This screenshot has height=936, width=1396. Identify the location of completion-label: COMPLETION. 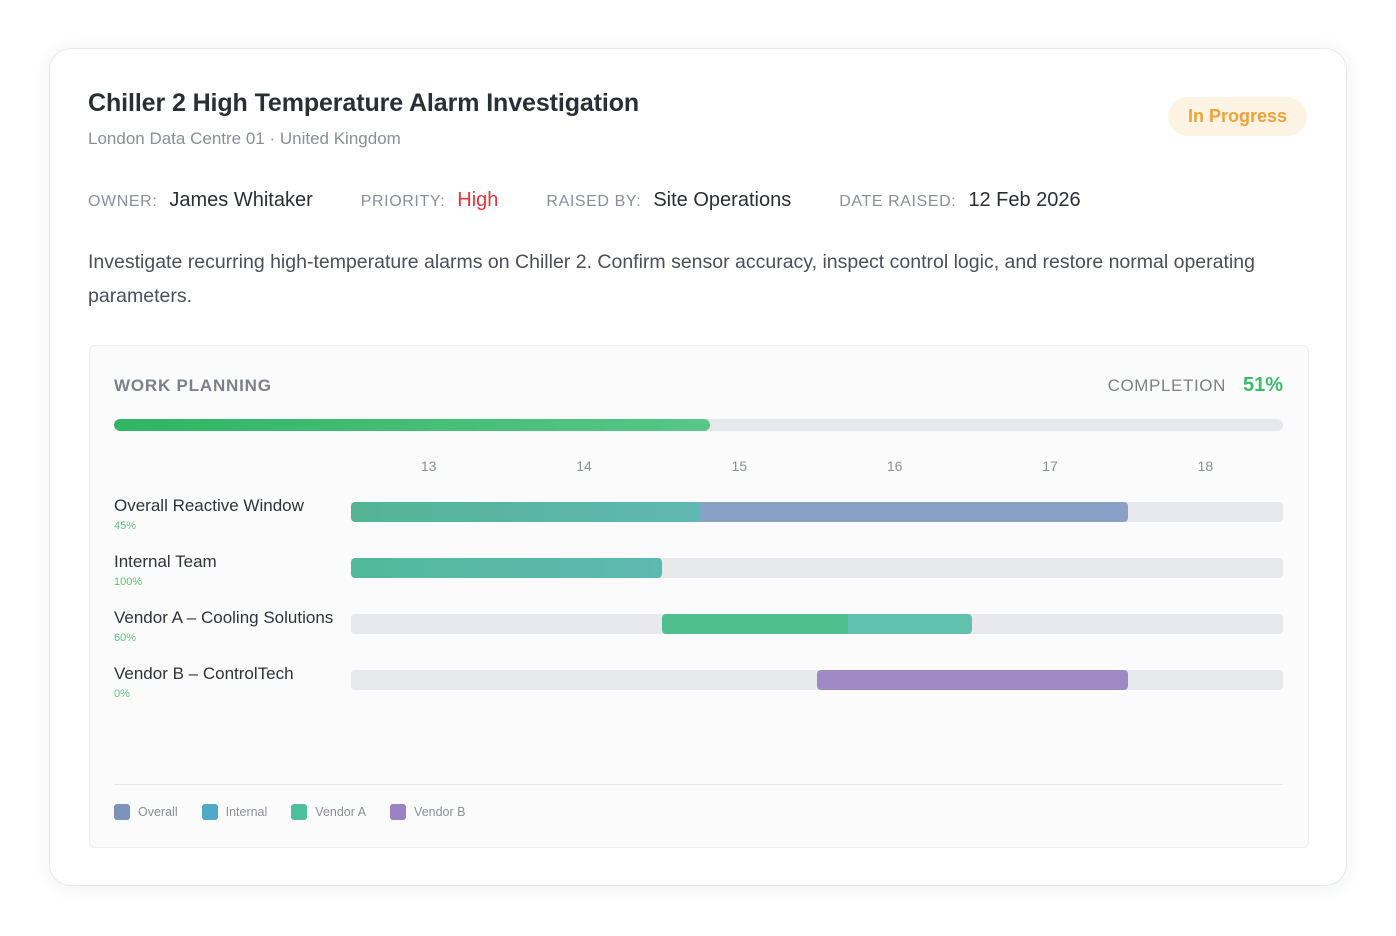
(1166, 385).